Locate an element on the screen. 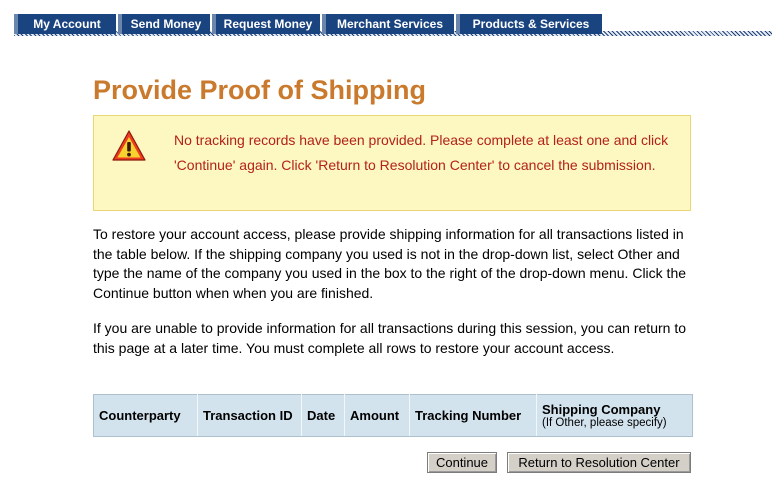 This screenshot has height=491, width=784. column-header-date: Date is located at coordinates (323, 415).